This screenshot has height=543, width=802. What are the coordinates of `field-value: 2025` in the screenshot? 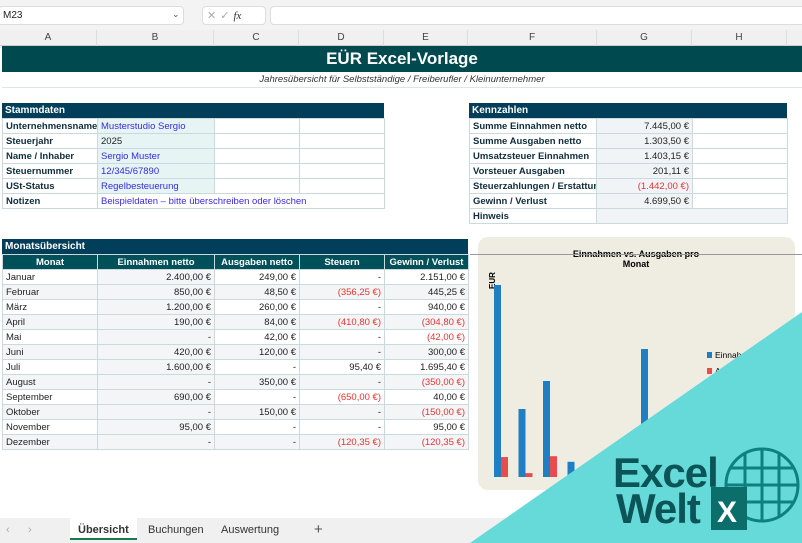 It's located at (156, 141).